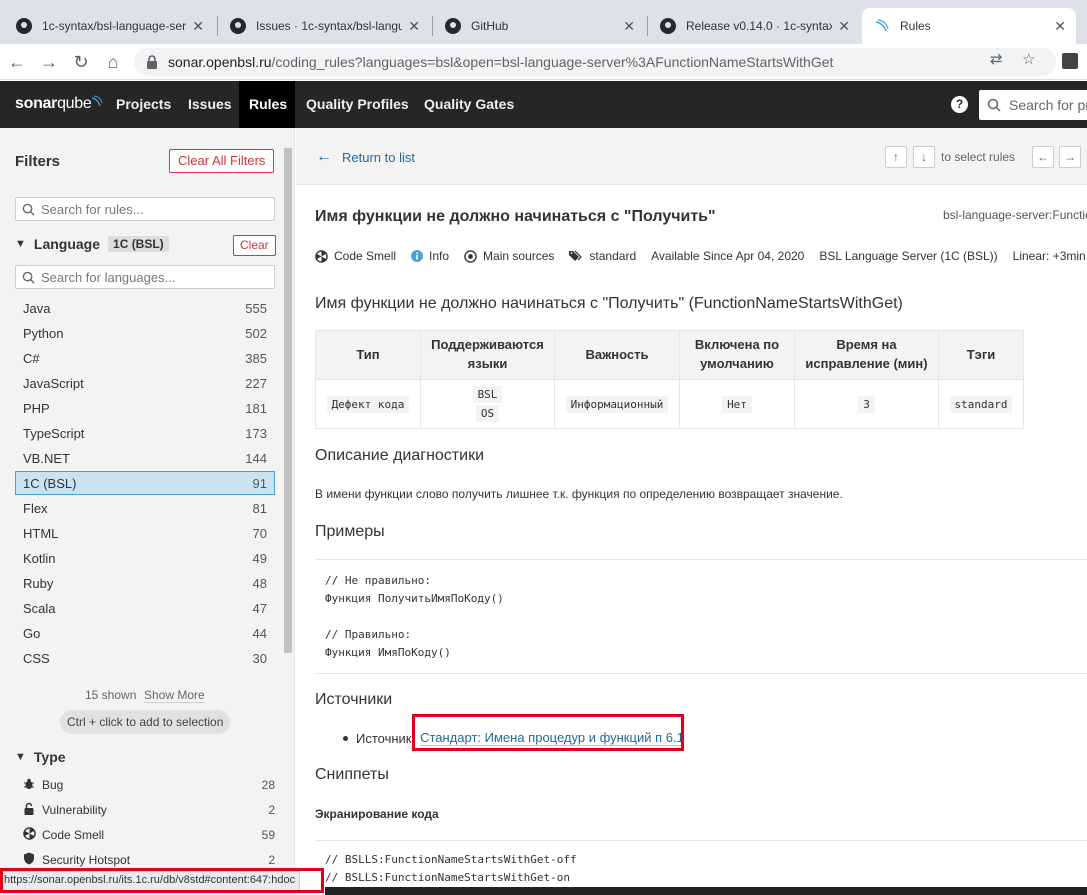  What do you see at coordinates (256, 308) in the screenshot?
I see `language-count: 555` at bounding box center [256, 308].